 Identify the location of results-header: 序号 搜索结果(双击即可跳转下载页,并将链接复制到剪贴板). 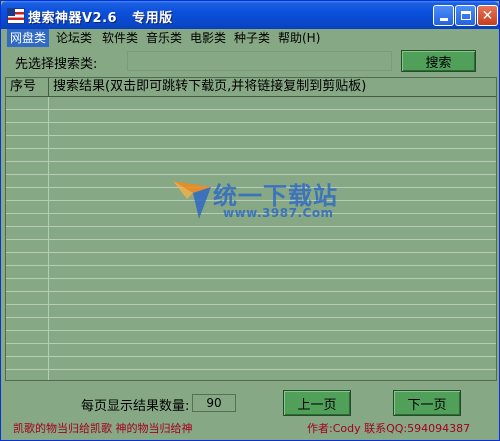
(251, 87).